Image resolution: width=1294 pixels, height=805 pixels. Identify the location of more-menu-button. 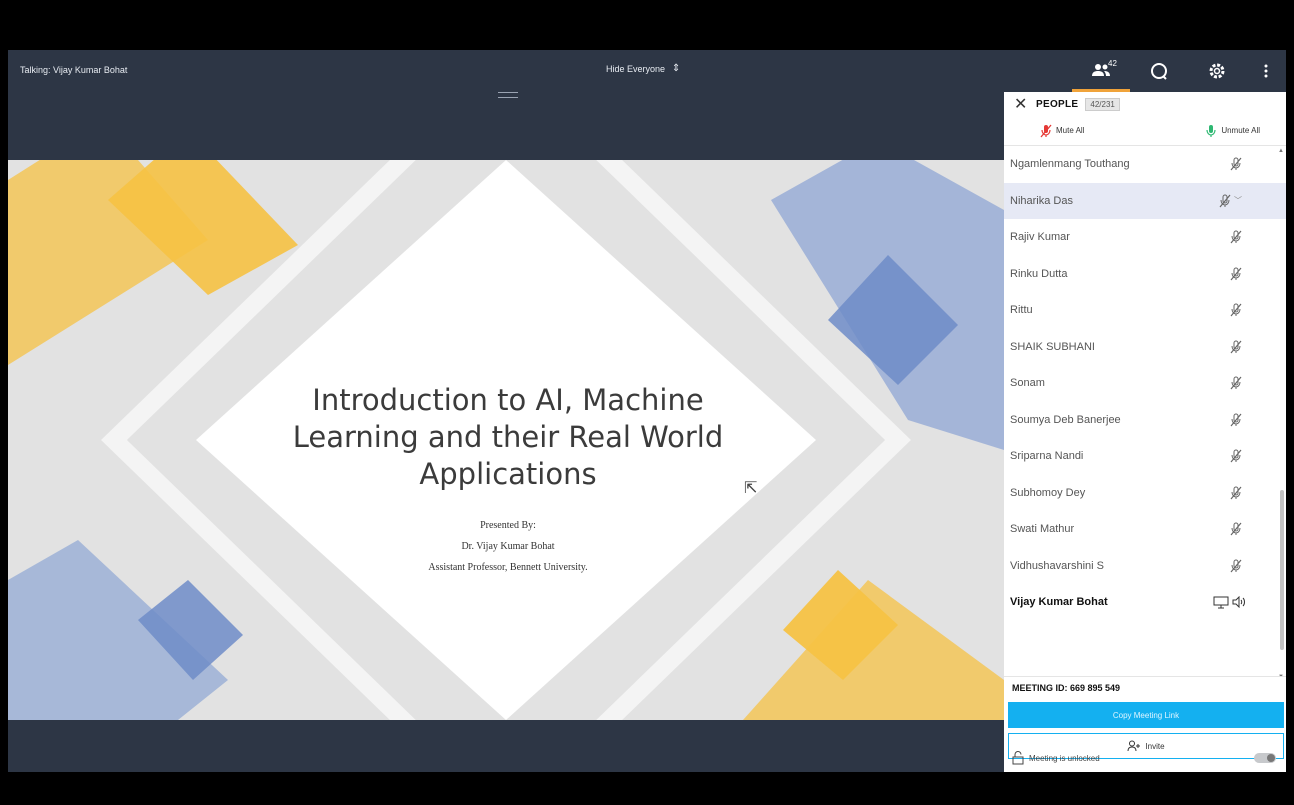
(1266, 71).